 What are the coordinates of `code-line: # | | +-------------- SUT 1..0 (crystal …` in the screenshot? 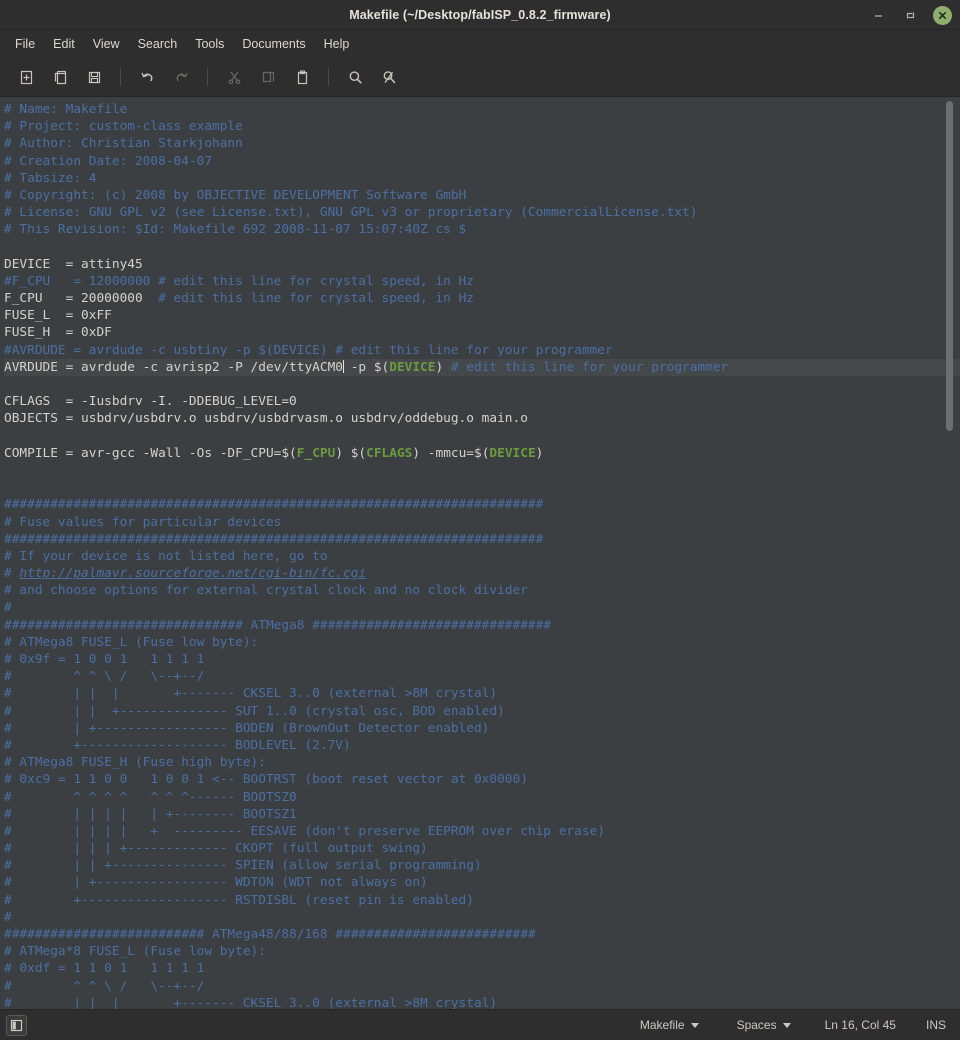 It's located at (482, 711).